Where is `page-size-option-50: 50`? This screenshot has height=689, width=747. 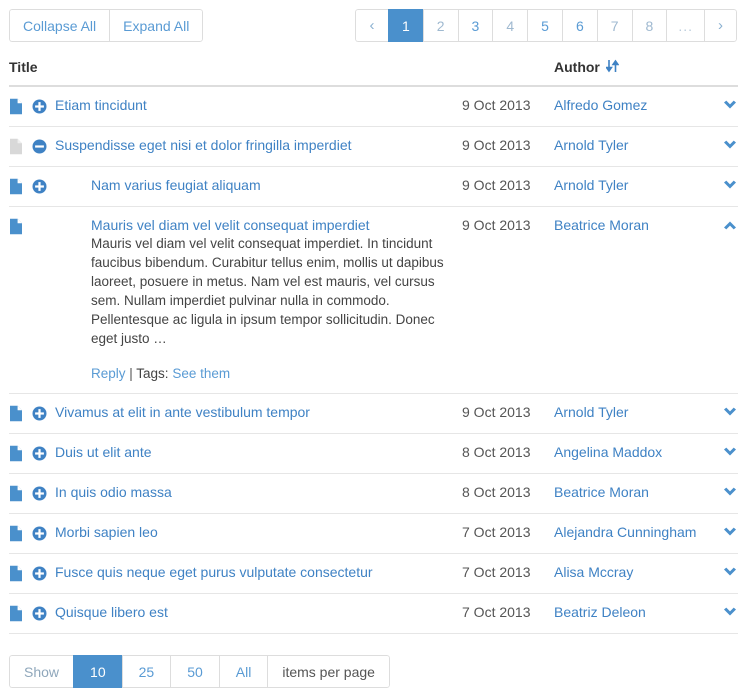 page-size-option-50: 50 is located at coordinates (194, 671).